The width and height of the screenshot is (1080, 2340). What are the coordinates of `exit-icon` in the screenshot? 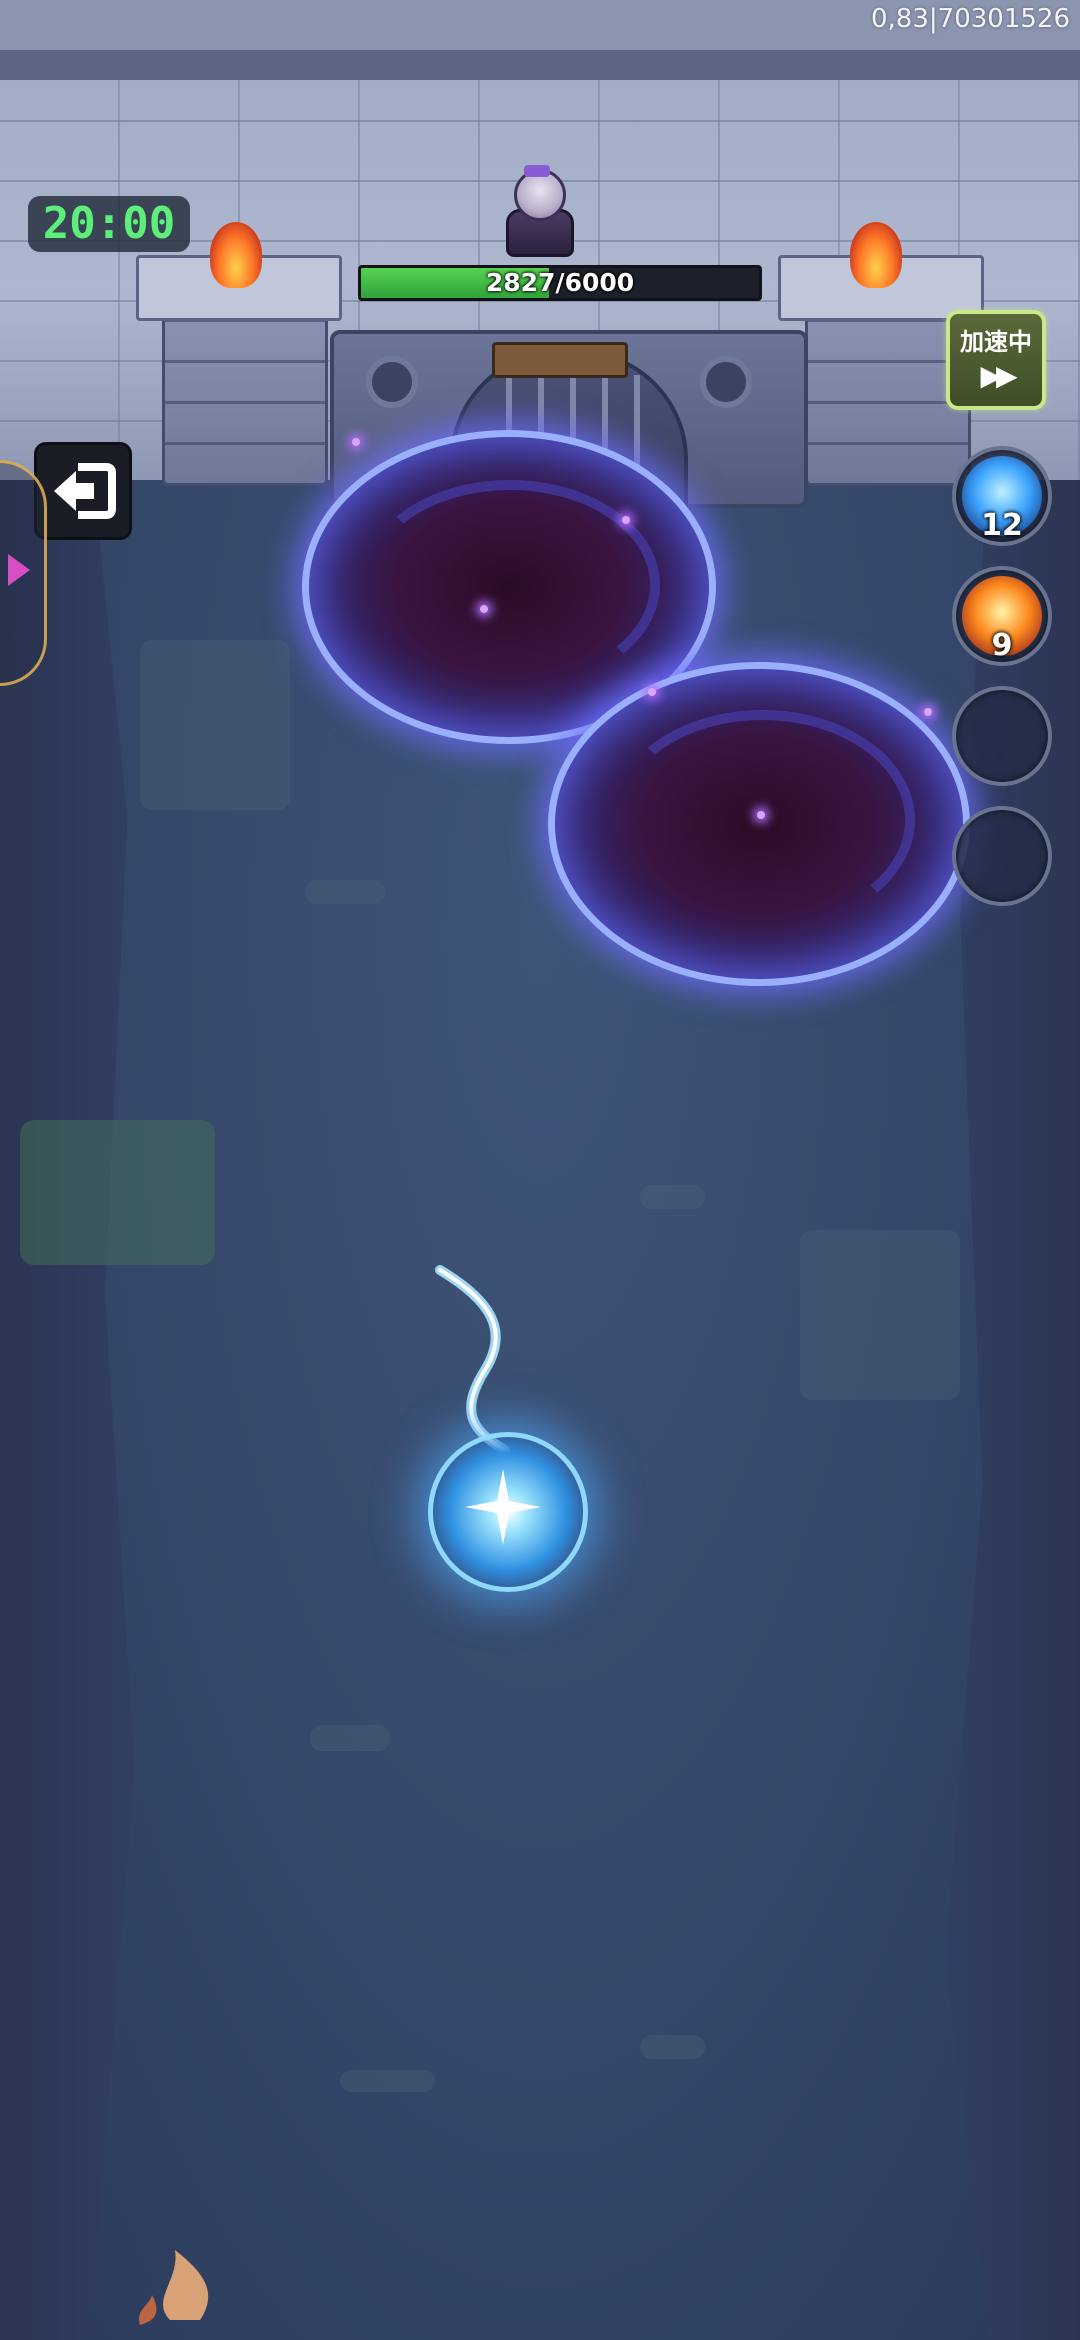 It's located at (85, 491).